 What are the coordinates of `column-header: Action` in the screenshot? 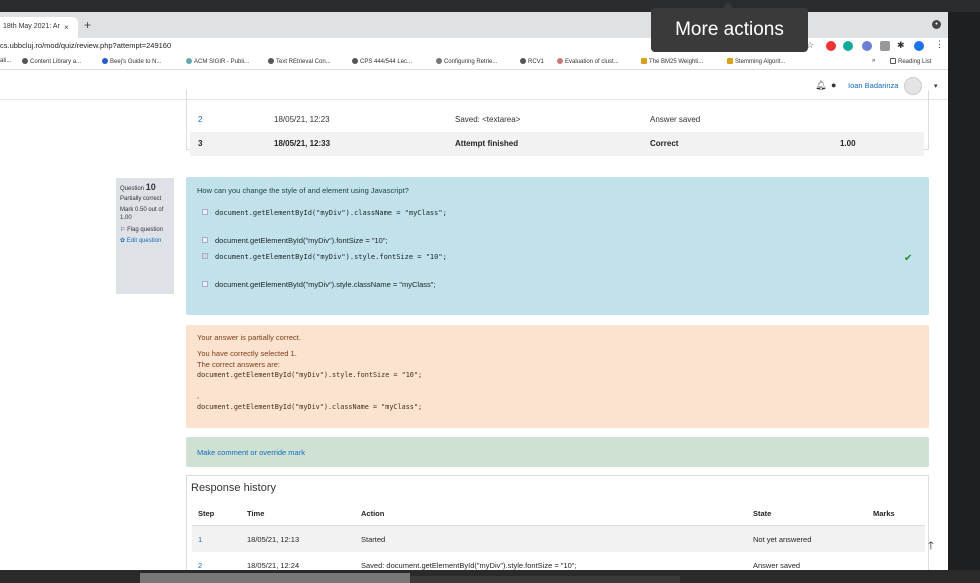 It's located at (373, 513).